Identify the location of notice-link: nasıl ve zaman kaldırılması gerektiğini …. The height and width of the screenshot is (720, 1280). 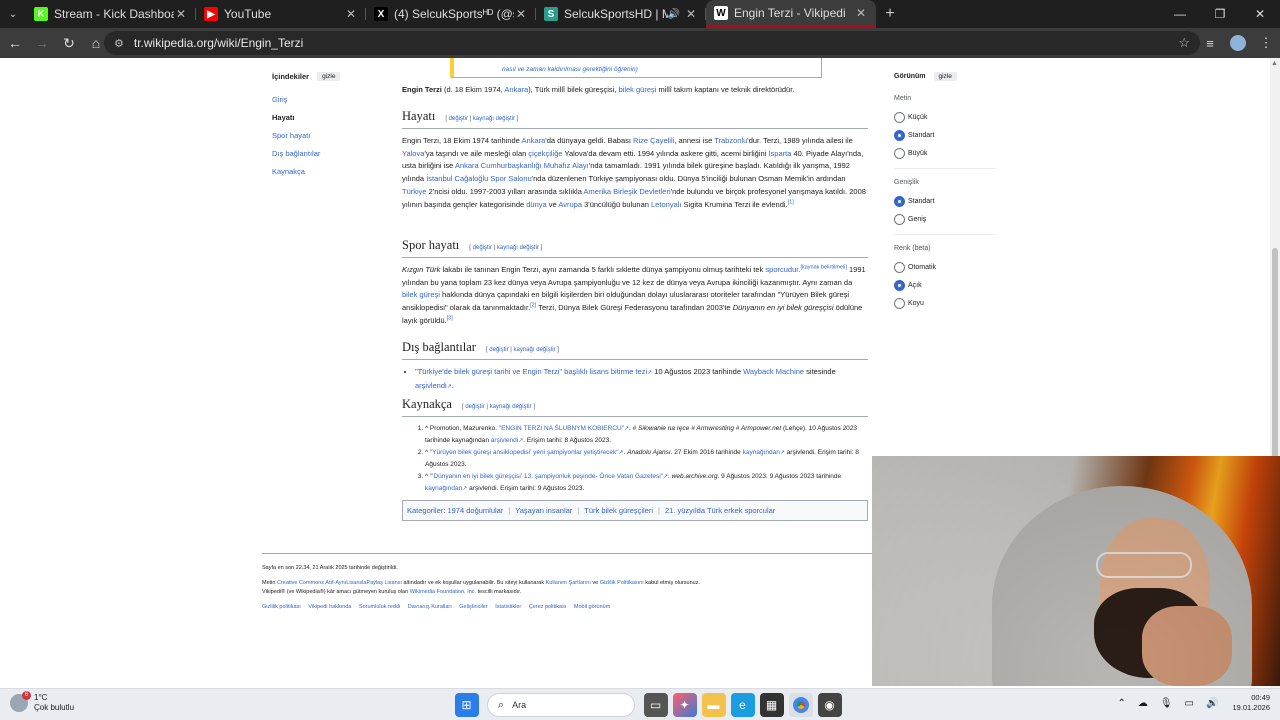
(570, 69).